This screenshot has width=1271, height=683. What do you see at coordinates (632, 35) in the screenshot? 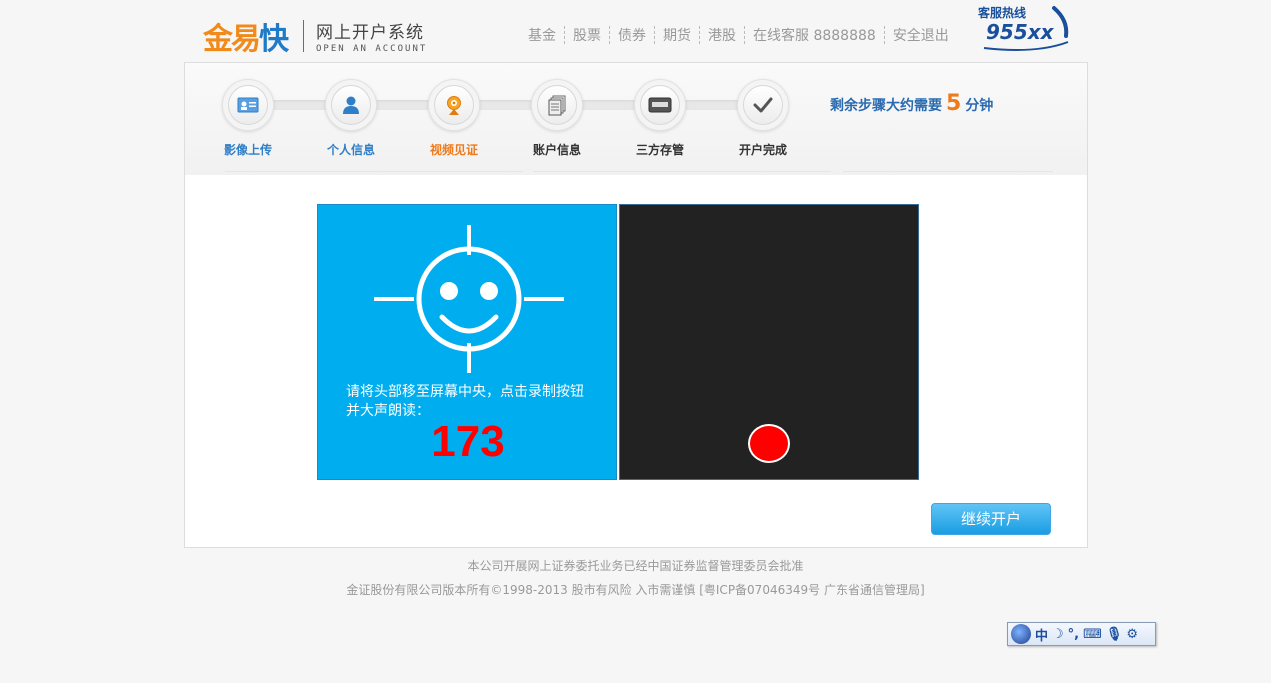
I see `nav-bond: 债券` at bounding box center [632, 35].